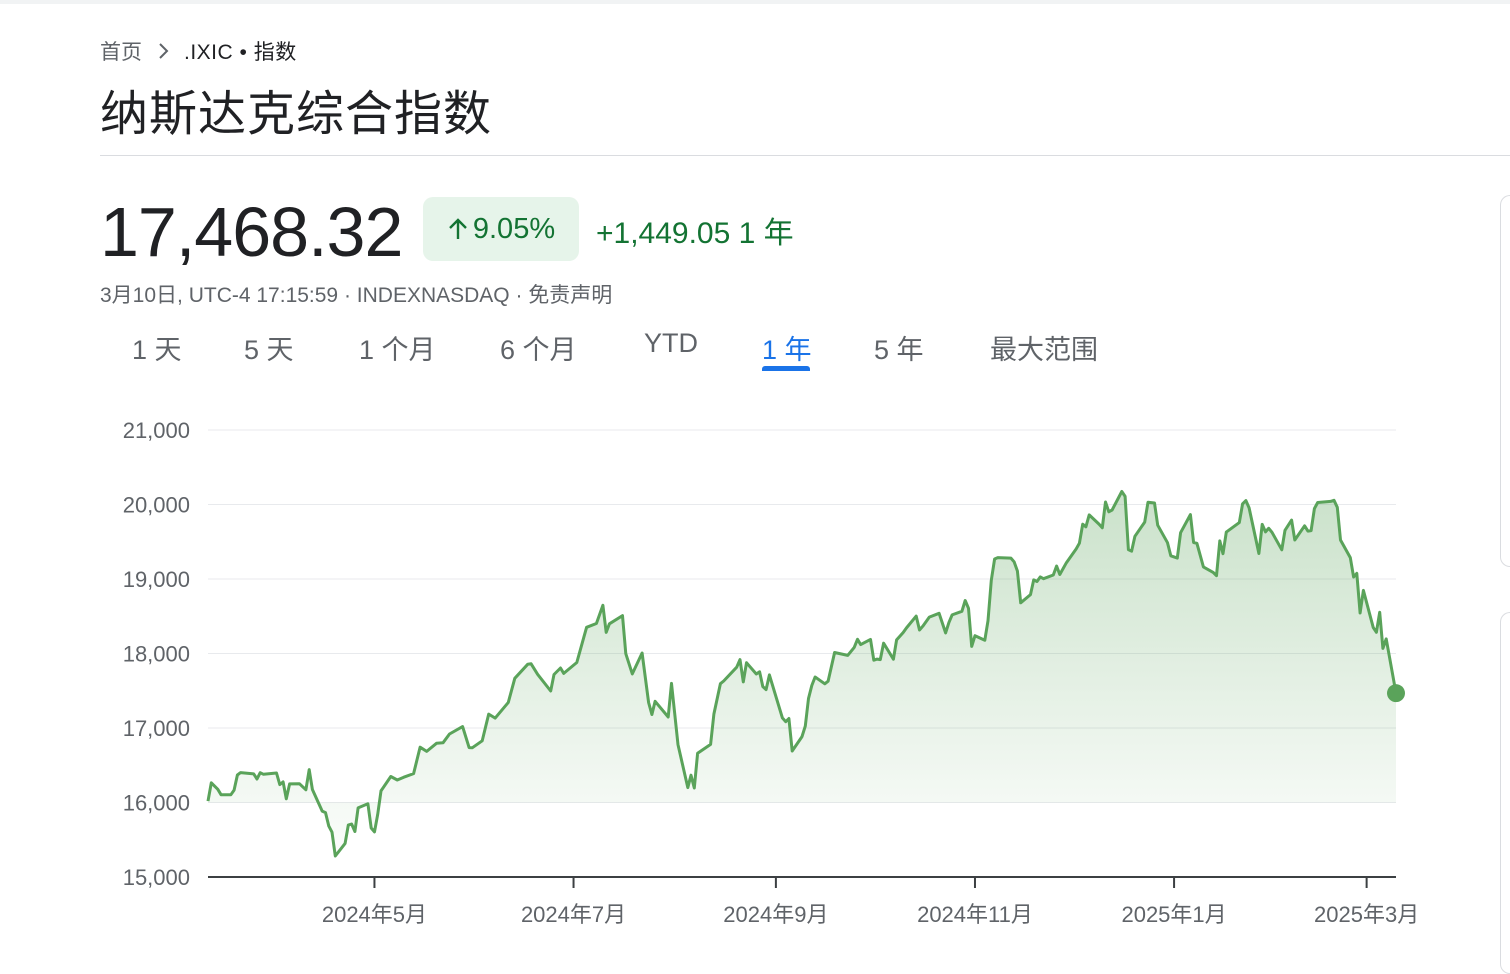 The image size is (1510, 974). What do you see at coordinates (157, 347) in the screenshot?
I see `tab-1d: 1 天` at bounding box center [157, 347].